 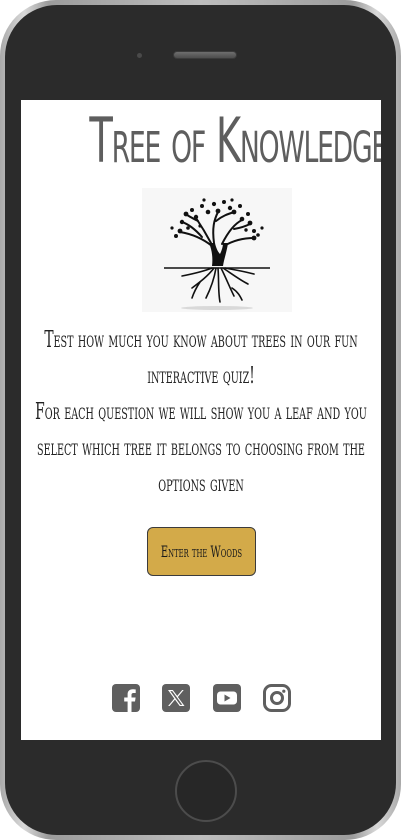 I want to click on x-twitter-link, so click(x=176, y=698).